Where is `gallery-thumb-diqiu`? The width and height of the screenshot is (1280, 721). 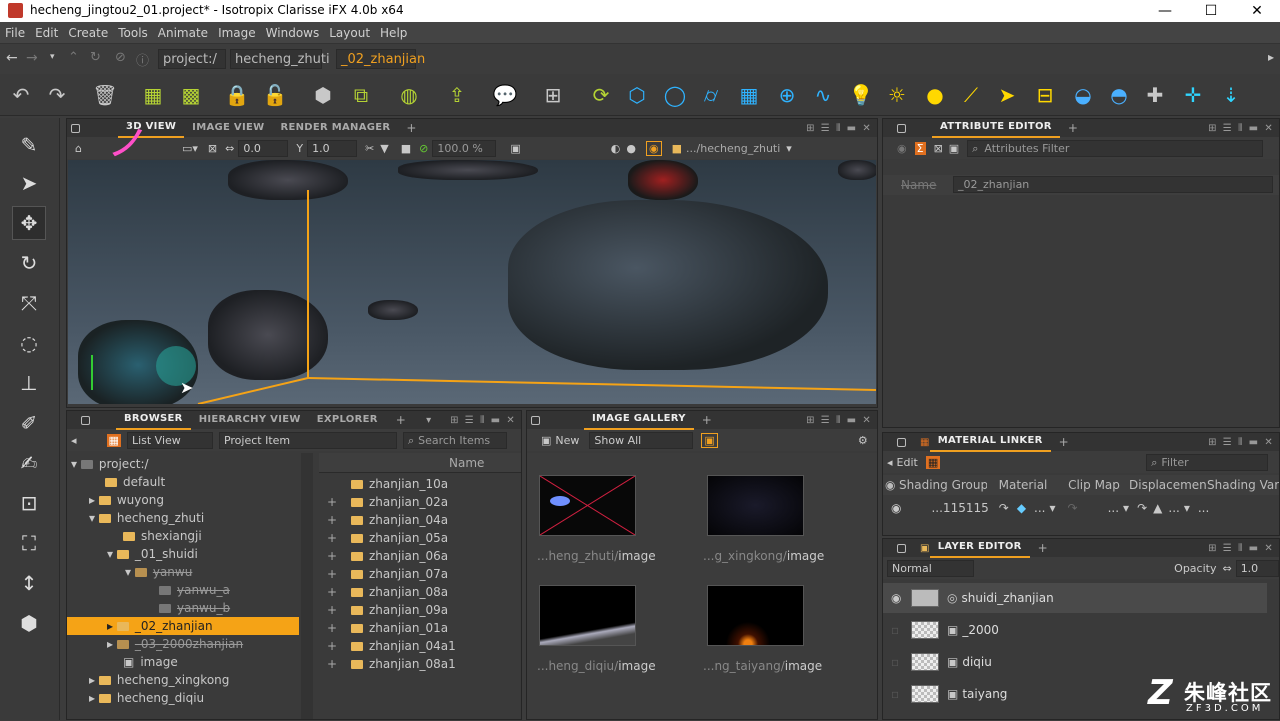
gallery-thumb-diqiu is located at coordinates (587, 615).